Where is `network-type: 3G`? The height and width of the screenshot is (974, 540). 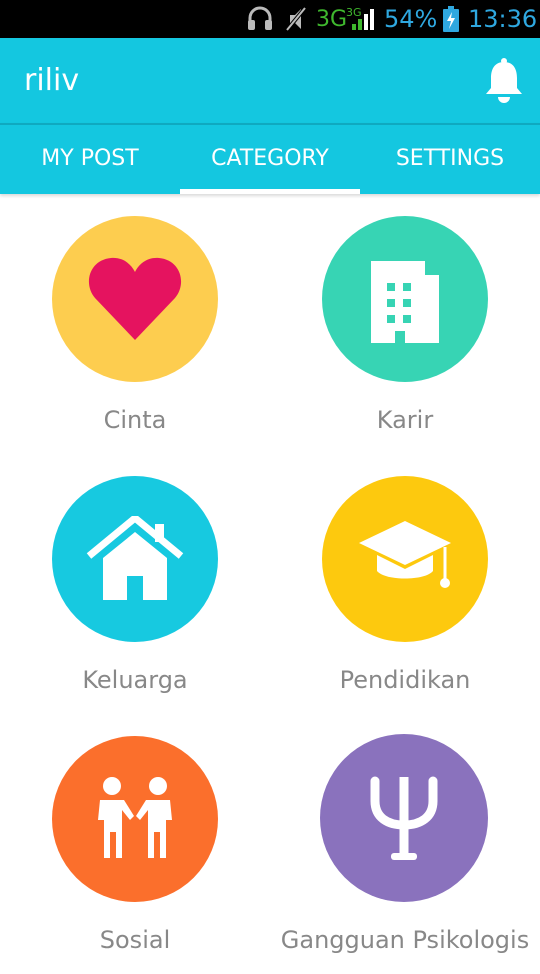 network-type: 3G is located at coordinates (332, 19).